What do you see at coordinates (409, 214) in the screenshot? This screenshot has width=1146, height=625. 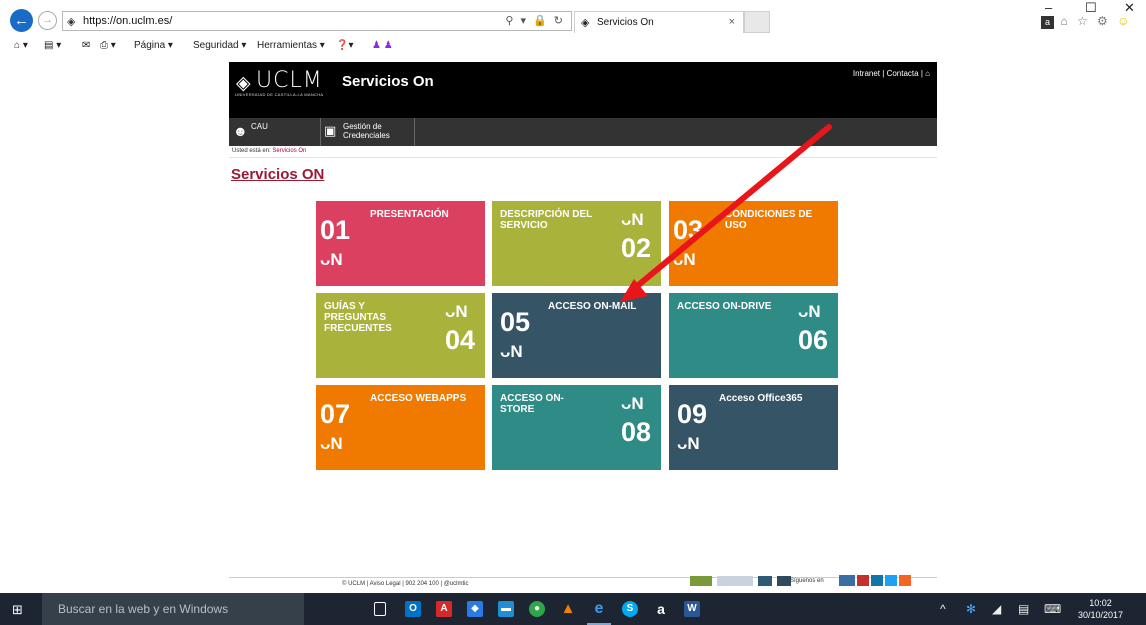 I see `tile-title: PRESENTACIÓN` at bounding box center [409, 214].